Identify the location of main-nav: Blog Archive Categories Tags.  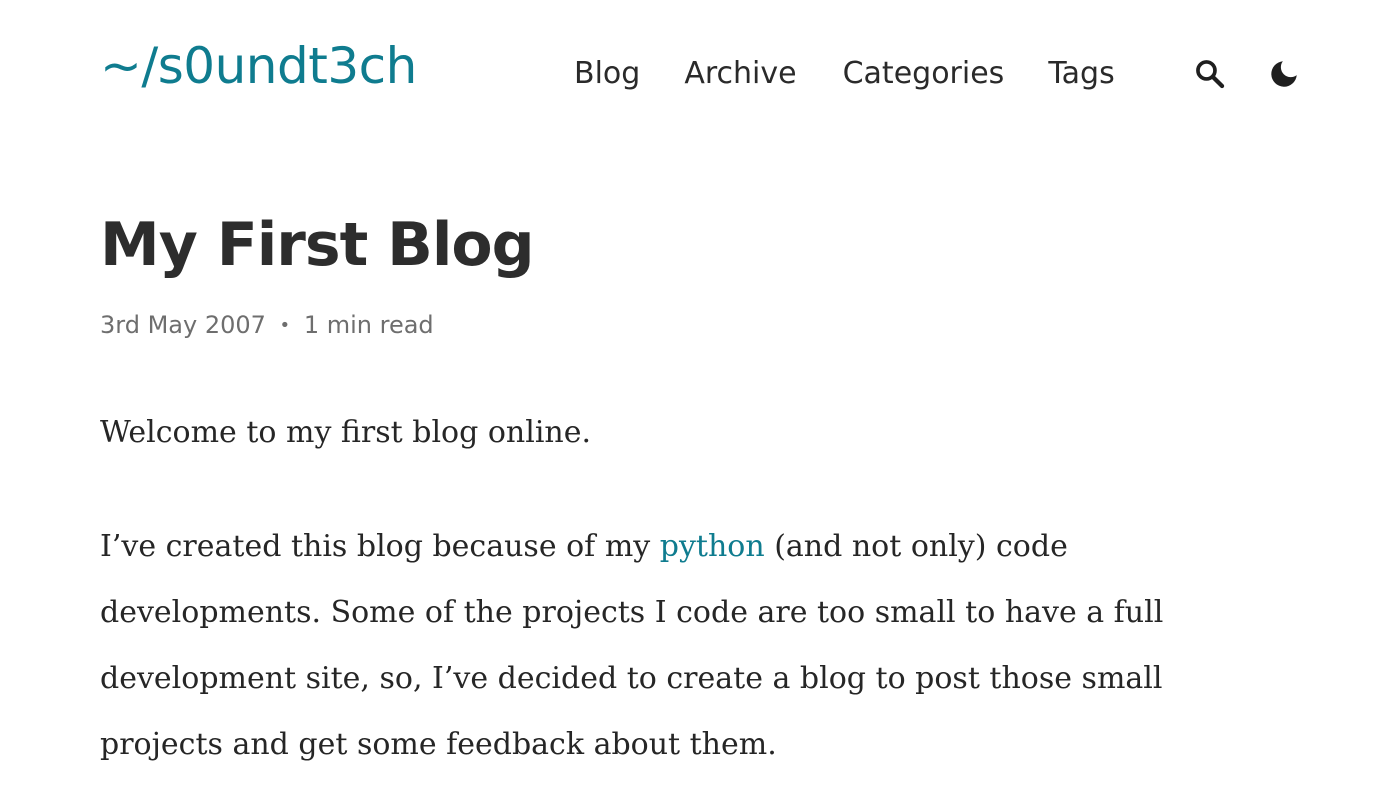
(844, 74).